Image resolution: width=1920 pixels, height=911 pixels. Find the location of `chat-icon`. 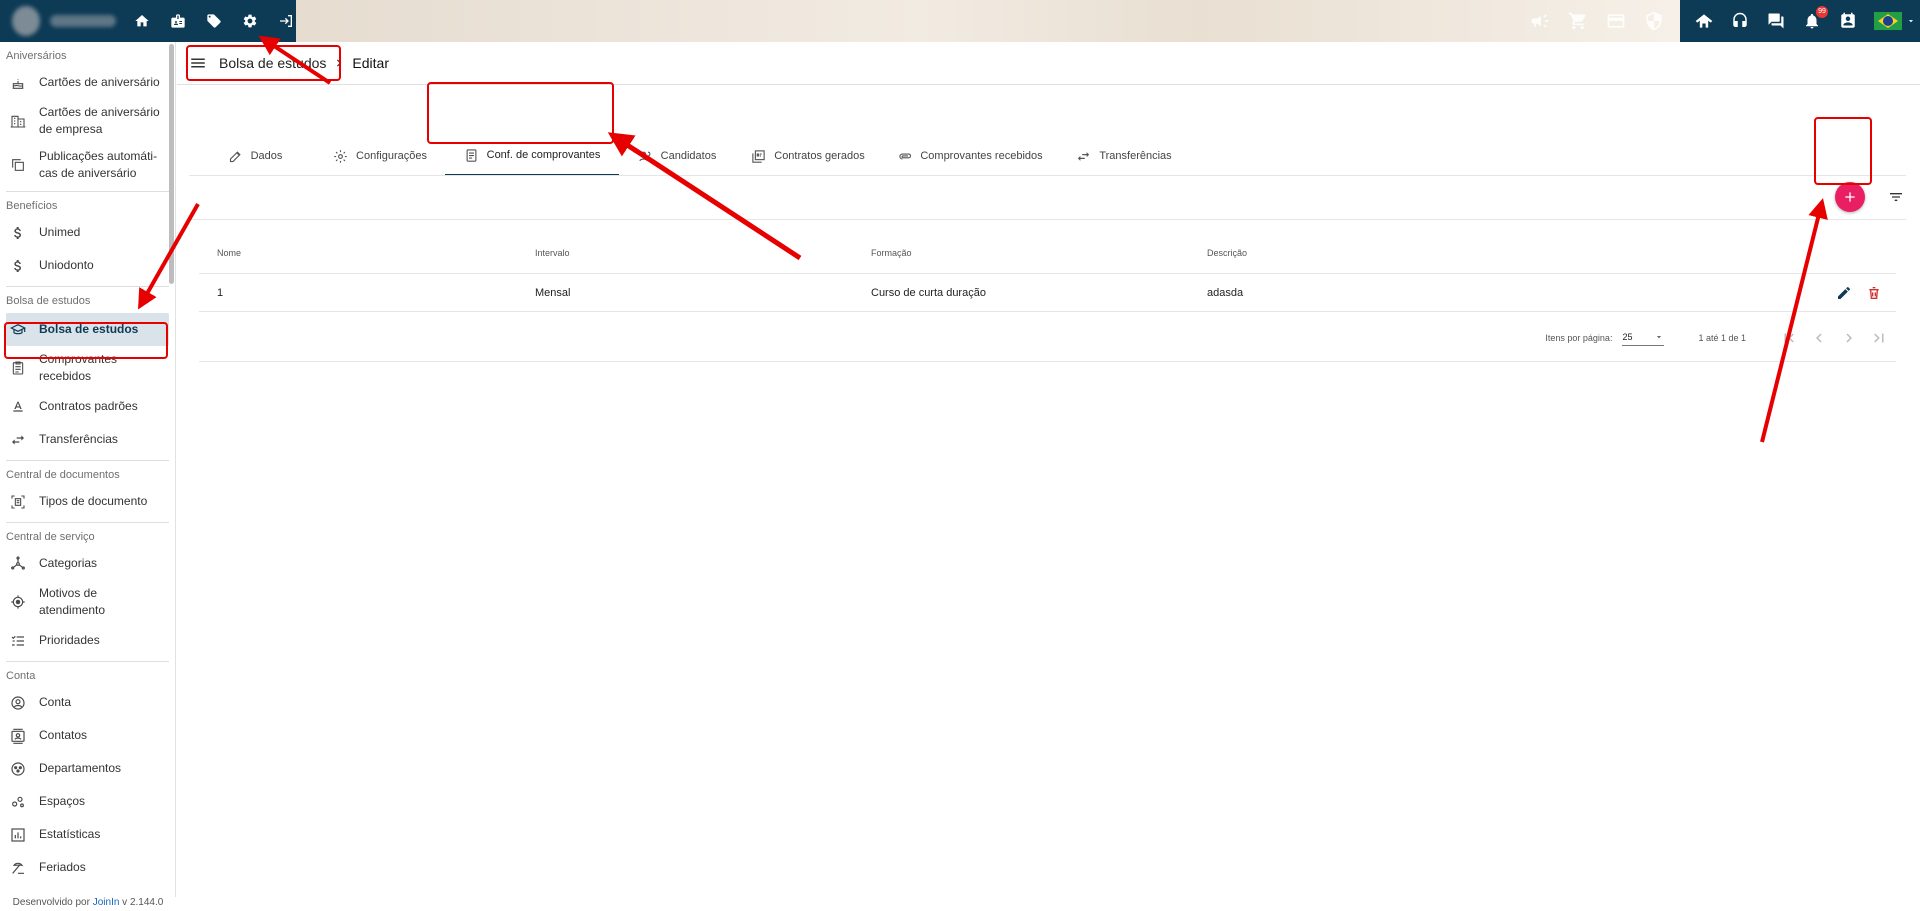

chat-icon is located at coordinates (1776, 21).